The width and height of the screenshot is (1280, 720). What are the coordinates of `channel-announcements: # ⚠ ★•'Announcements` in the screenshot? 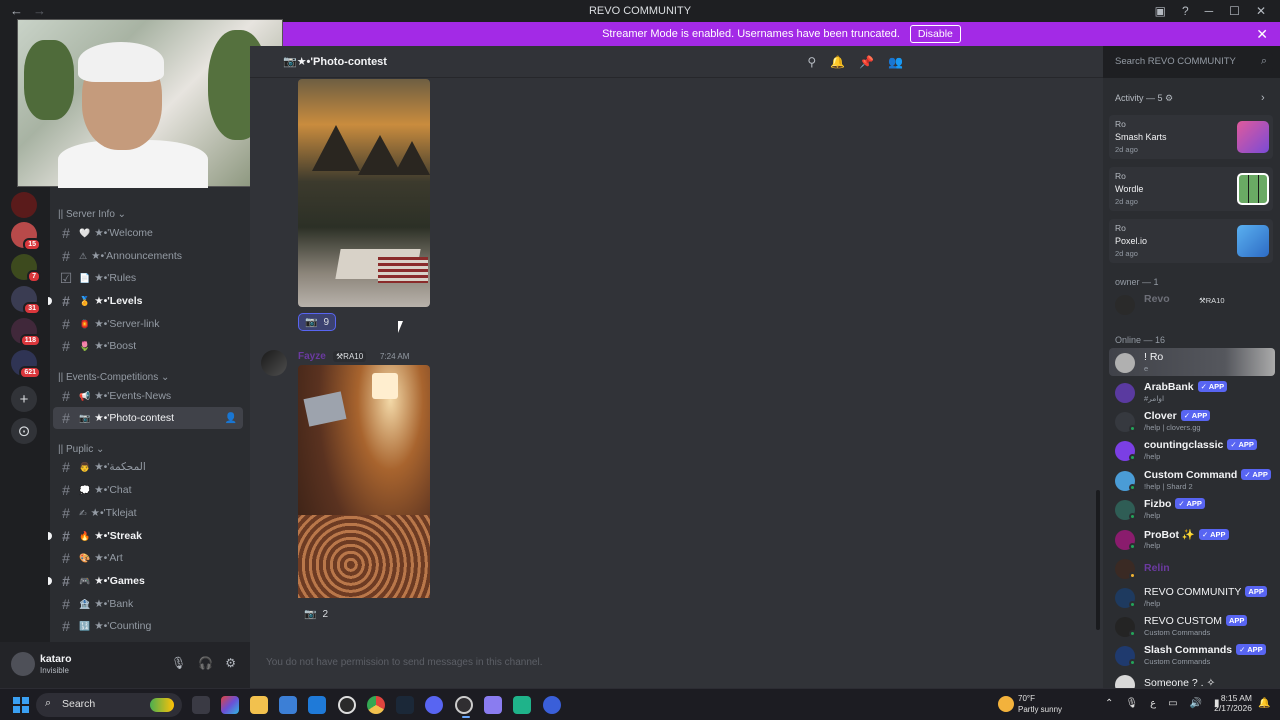 It's located at (148, 256).